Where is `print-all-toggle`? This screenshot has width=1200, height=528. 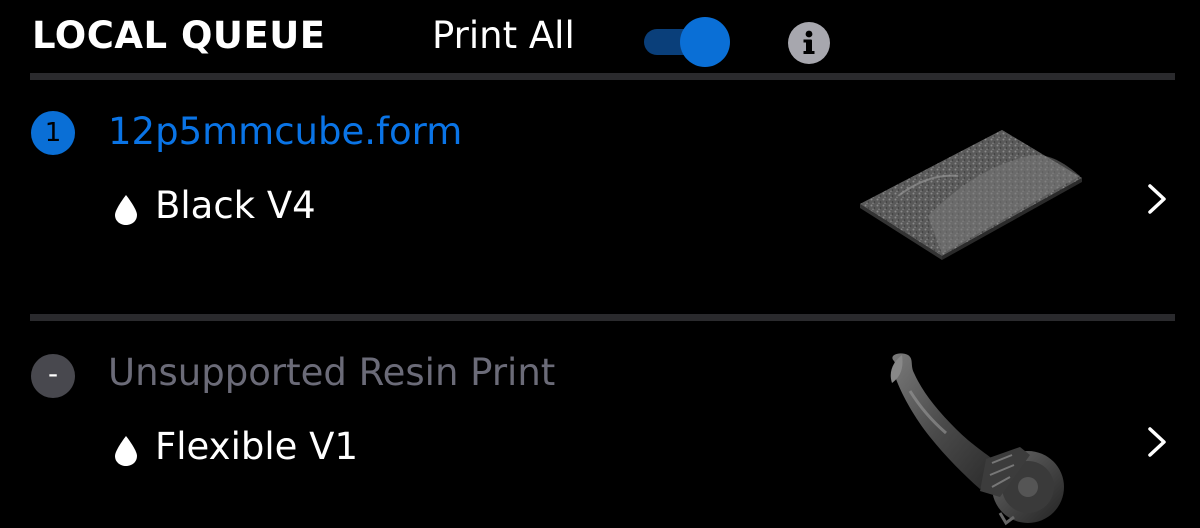
print-all-toggle is located at coordinates (688, 42).